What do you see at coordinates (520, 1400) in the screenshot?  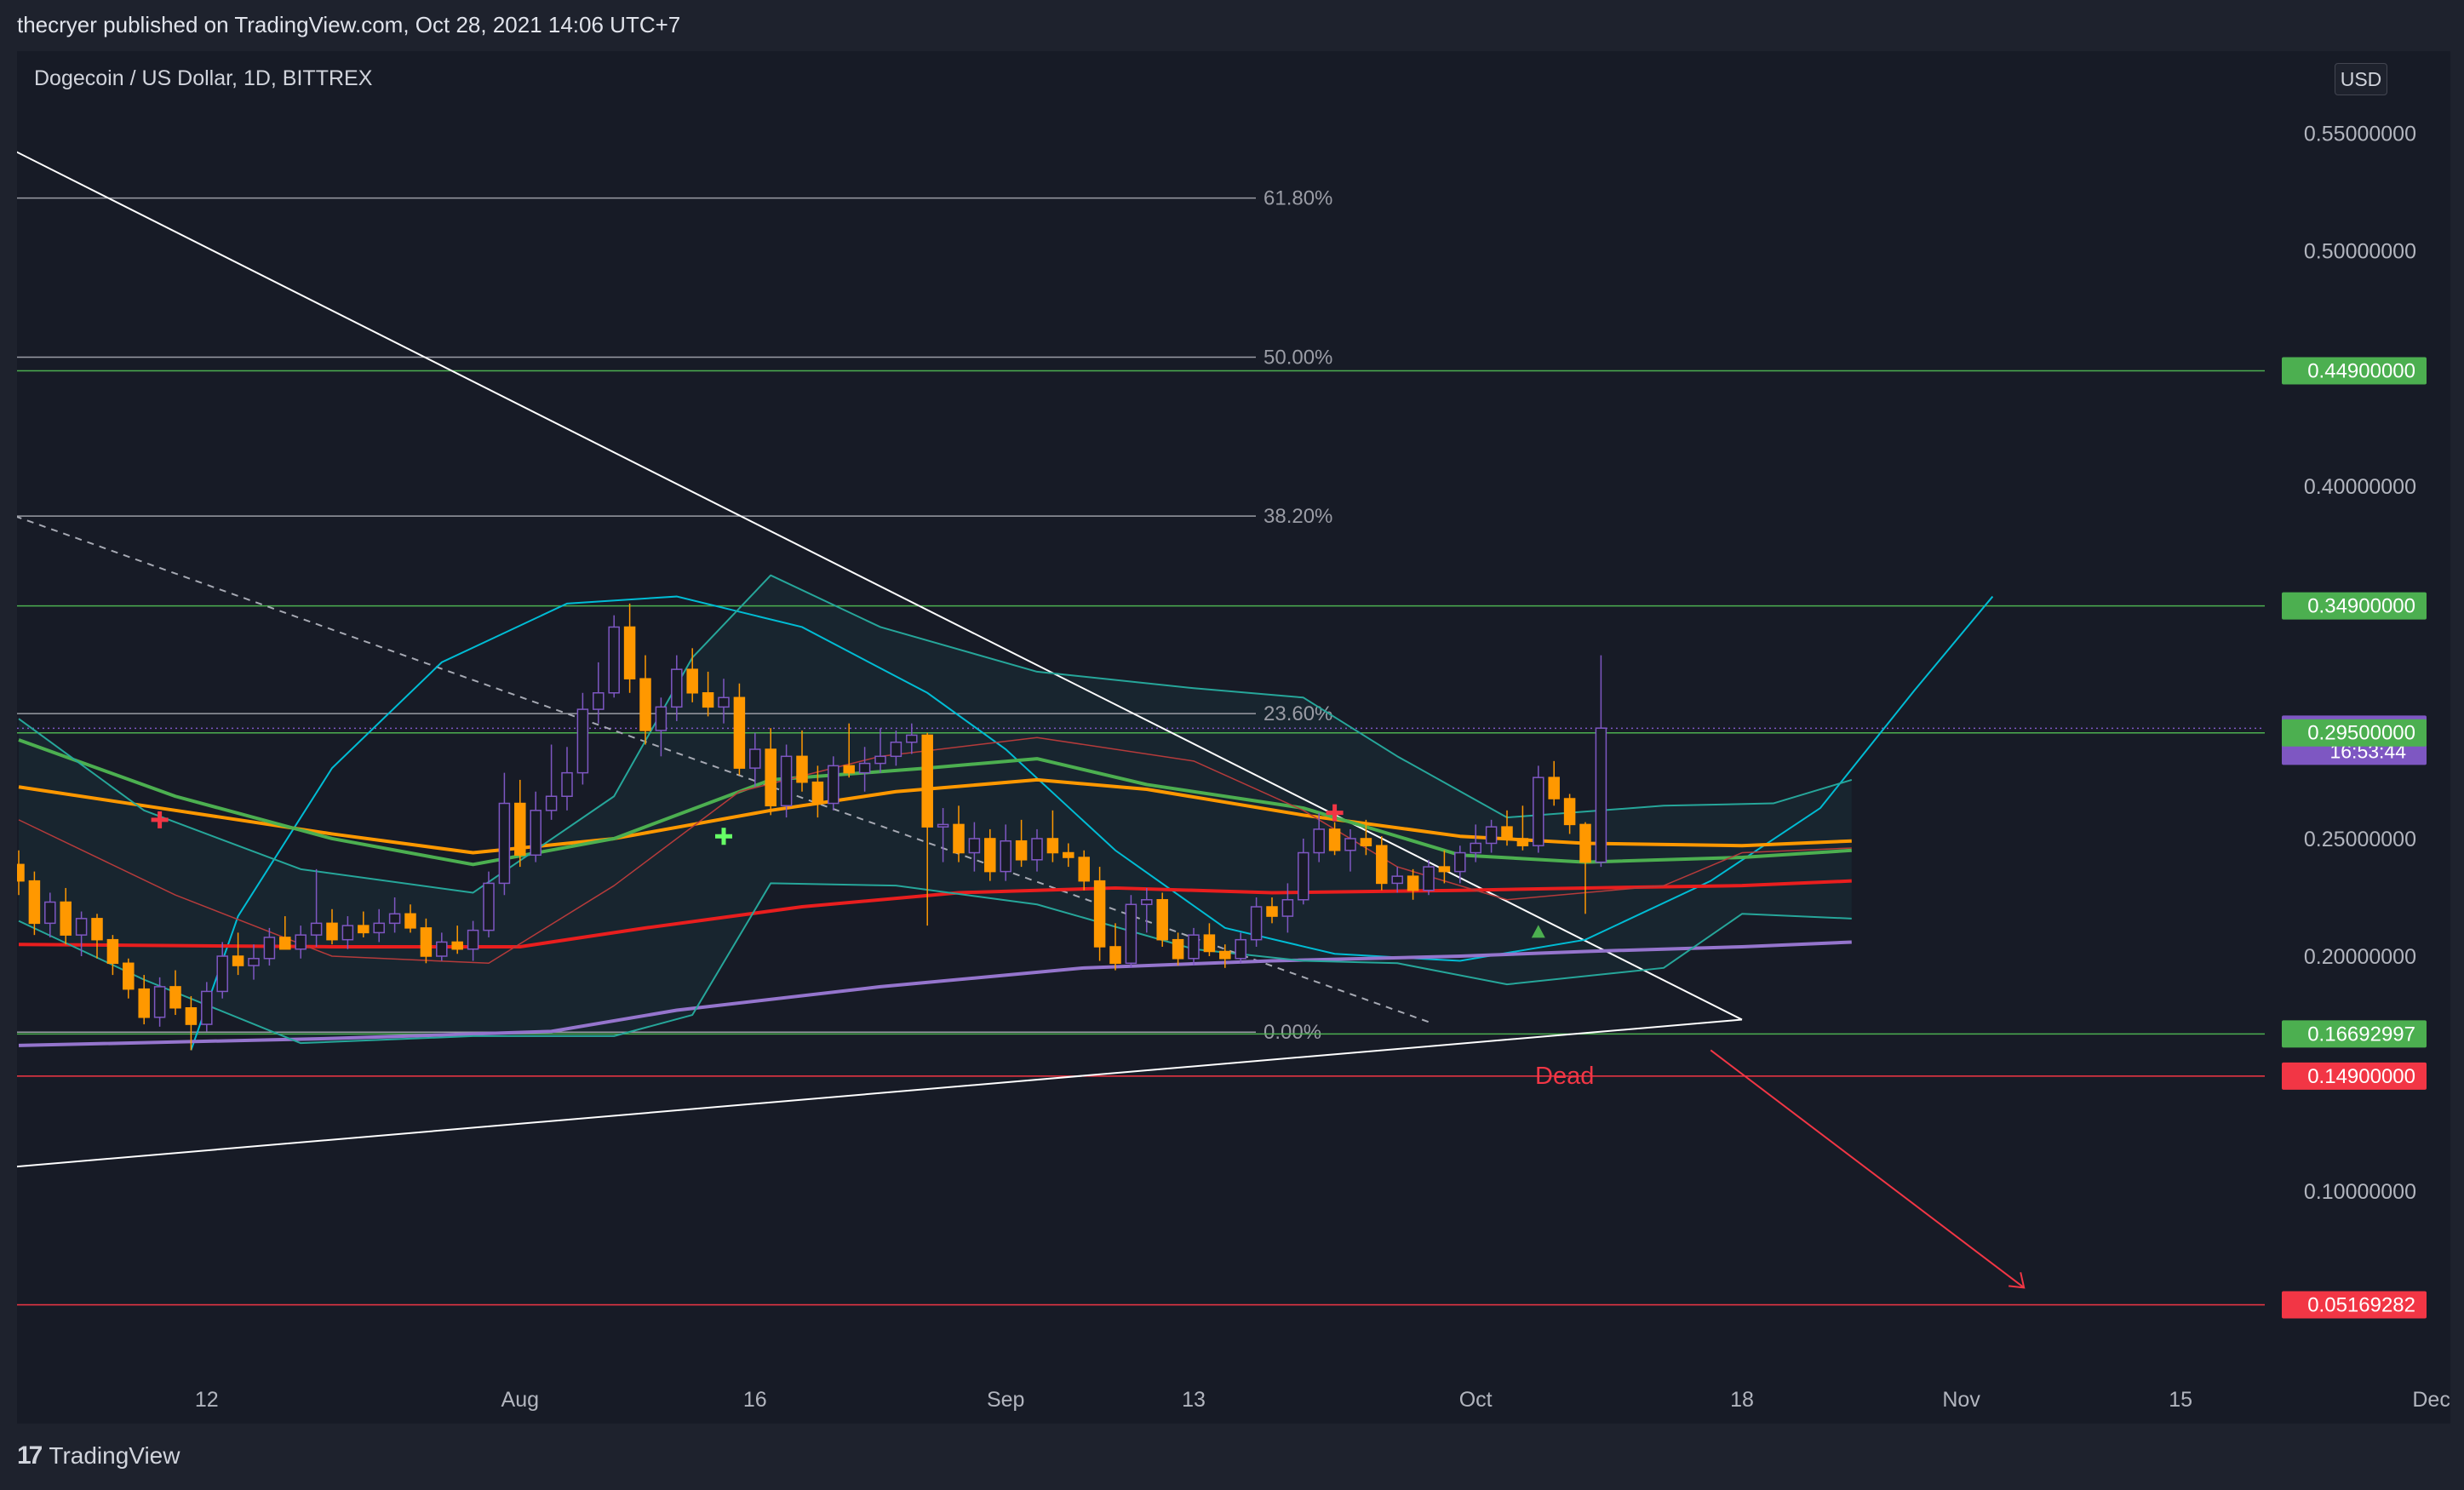 I see `x-axis-tick-label: Aug` at bounding box center [520, 1400].